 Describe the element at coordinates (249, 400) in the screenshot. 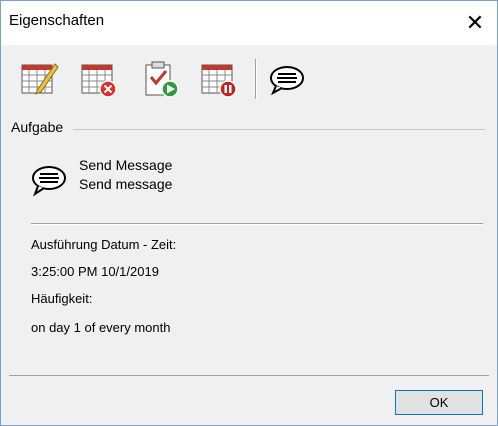

I see `dialog-footer: OK` at that location.